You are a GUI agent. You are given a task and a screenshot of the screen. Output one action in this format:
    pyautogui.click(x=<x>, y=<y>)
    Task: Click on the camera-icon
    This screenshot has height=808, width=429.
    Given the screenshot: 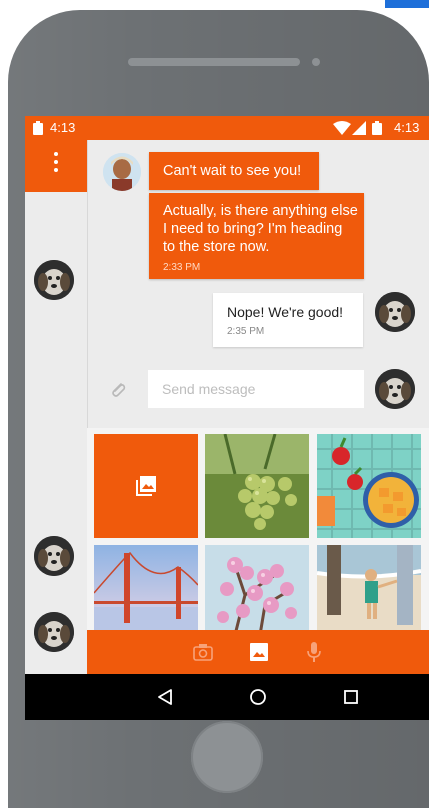 What is the action you would take?
    pyautogui.click(x=203, y=652)
    